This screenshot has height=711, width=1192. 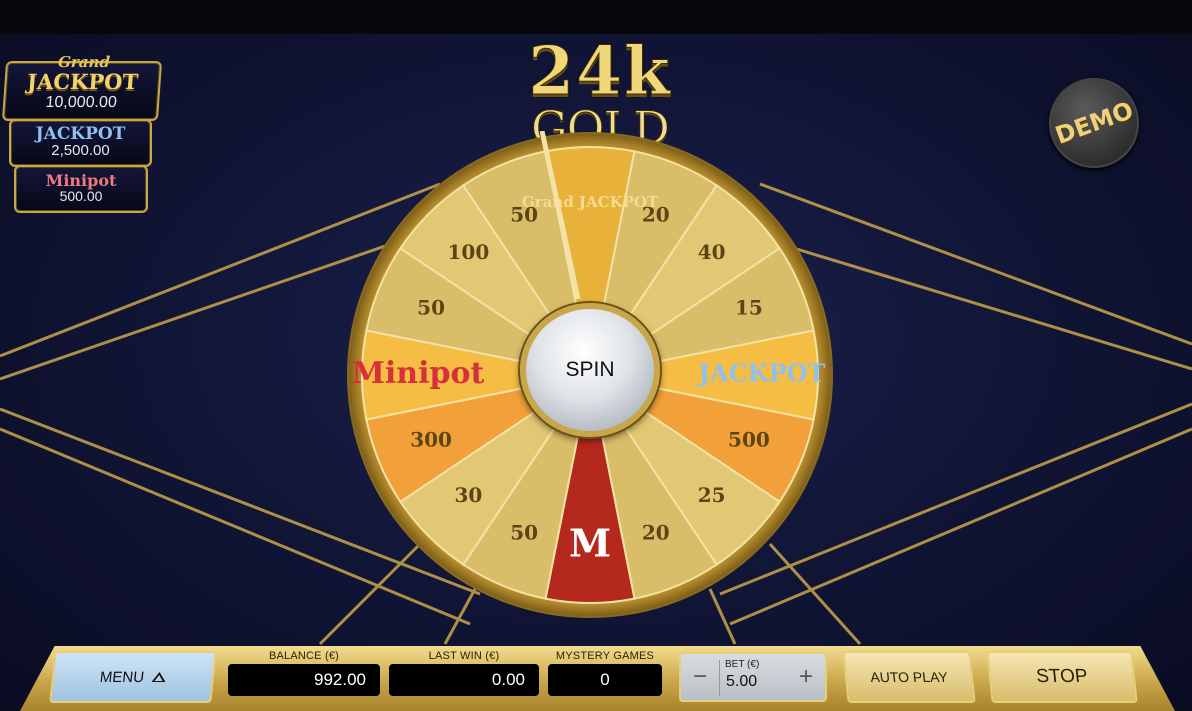 I want to click on last-win-field: LAST WIN (€) 0.00, so click(x=464, y=673).